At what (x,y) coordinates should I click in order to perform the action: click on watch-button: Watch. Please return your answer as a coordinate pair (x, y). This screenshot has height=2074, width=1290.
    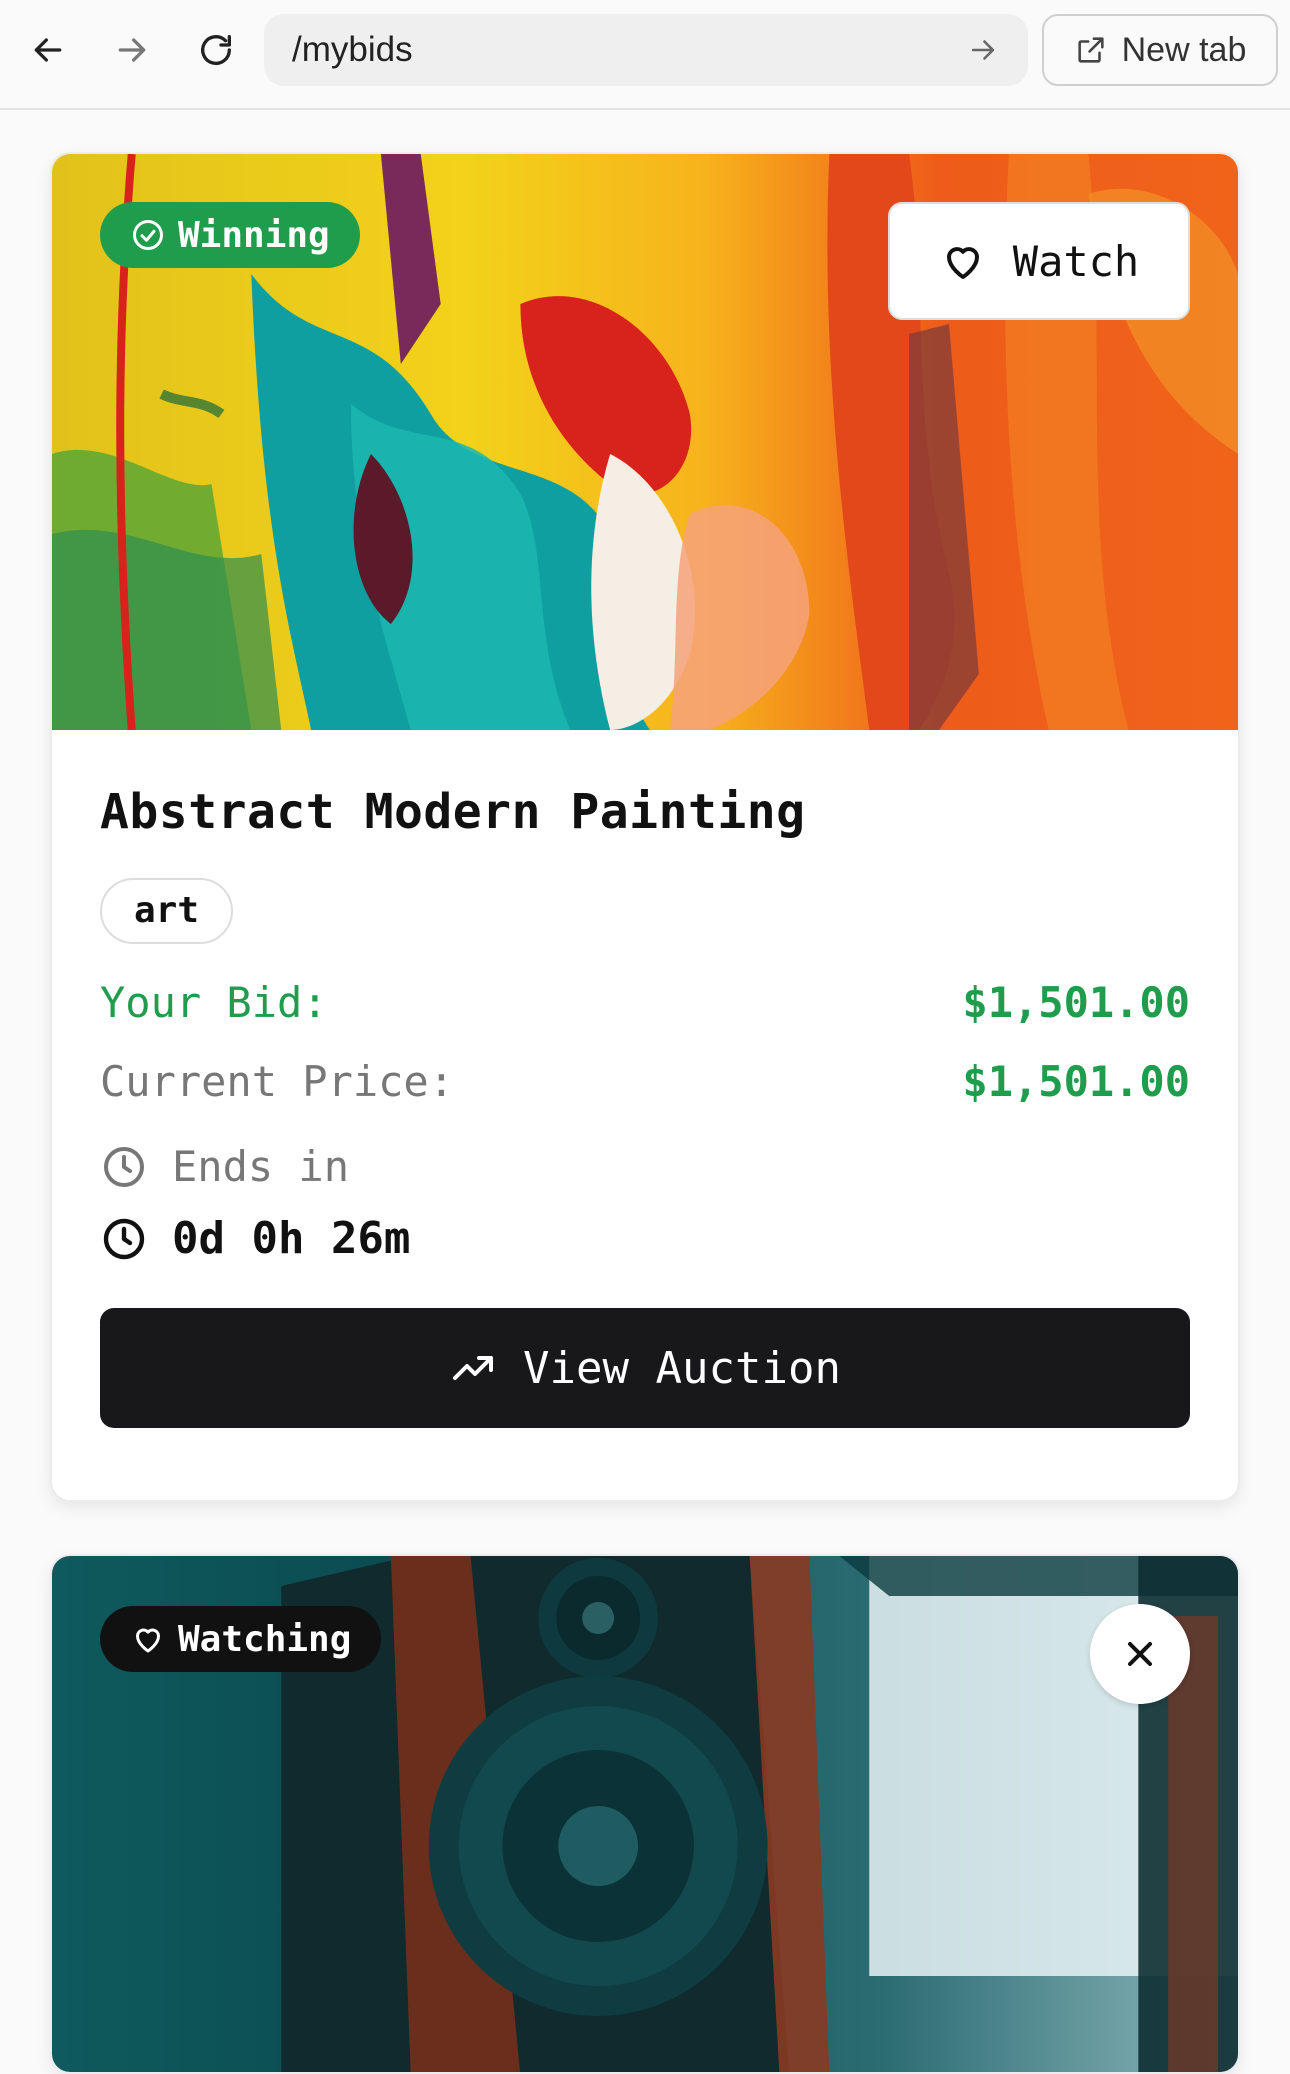
    Looking at the image, I should click on (1039, 261).